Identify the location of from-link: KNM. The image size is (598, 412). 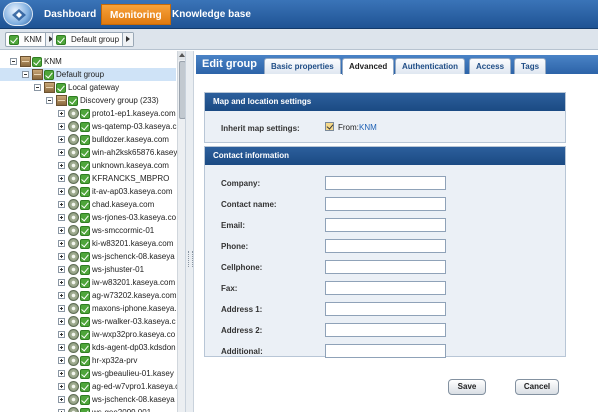
(368, 127).